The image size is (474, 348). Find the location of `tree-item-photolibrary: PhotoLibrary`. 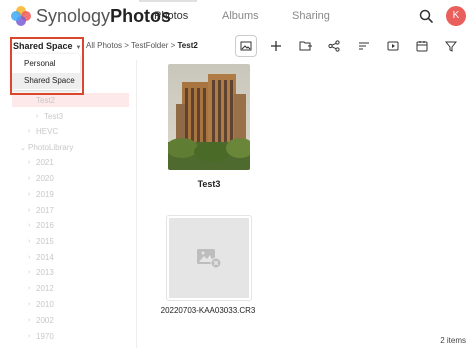

tree-item-photolibrary: PhotoLibrary is located at coordinates (50, 147).